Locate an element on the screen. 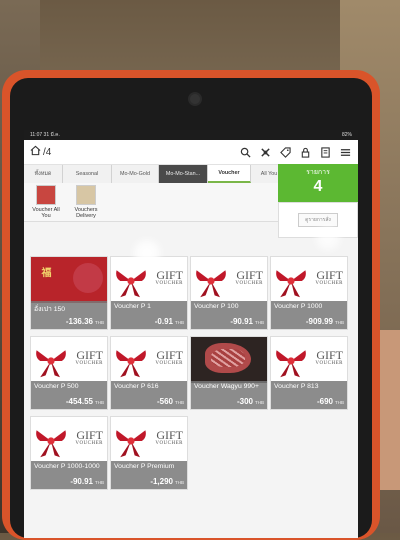 Image resolution: width=400 pixels, height=540 pixels. voucher-image is located at coordinates (229, 360).